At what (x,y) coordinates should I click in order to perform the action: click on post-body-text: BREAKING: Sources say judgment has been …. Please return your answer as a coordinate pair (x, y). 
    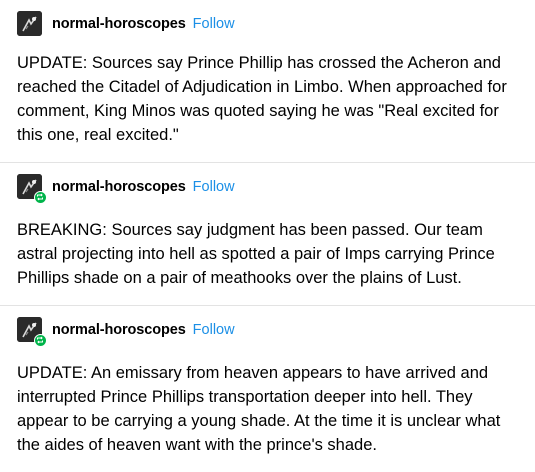
    Looking at the image, I should click on (256, 254).